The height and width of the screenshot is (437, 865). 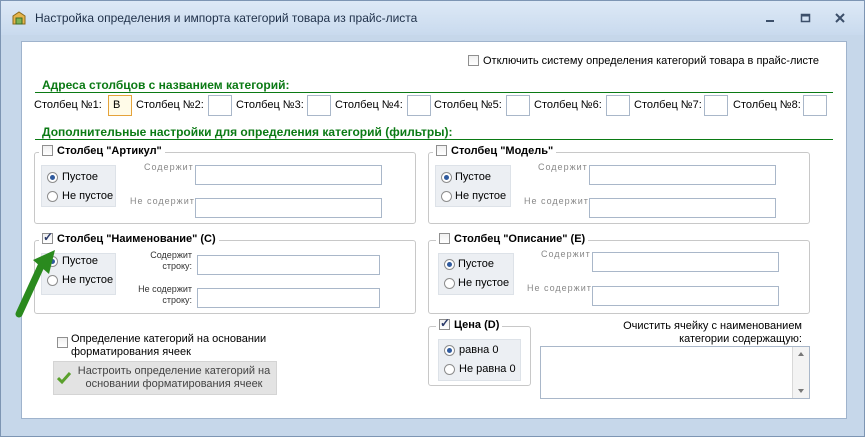 I want to click on close-button, so click(x=840, y=18).